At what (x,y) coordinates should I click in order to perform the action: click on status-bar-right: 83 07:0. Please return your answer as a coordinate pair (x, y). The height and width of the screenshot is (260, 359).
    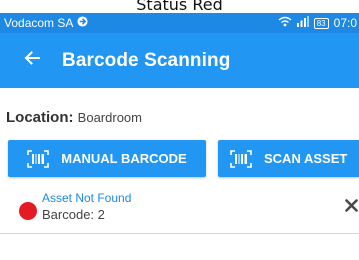
    Looking at the image, I should click on (317, 23).